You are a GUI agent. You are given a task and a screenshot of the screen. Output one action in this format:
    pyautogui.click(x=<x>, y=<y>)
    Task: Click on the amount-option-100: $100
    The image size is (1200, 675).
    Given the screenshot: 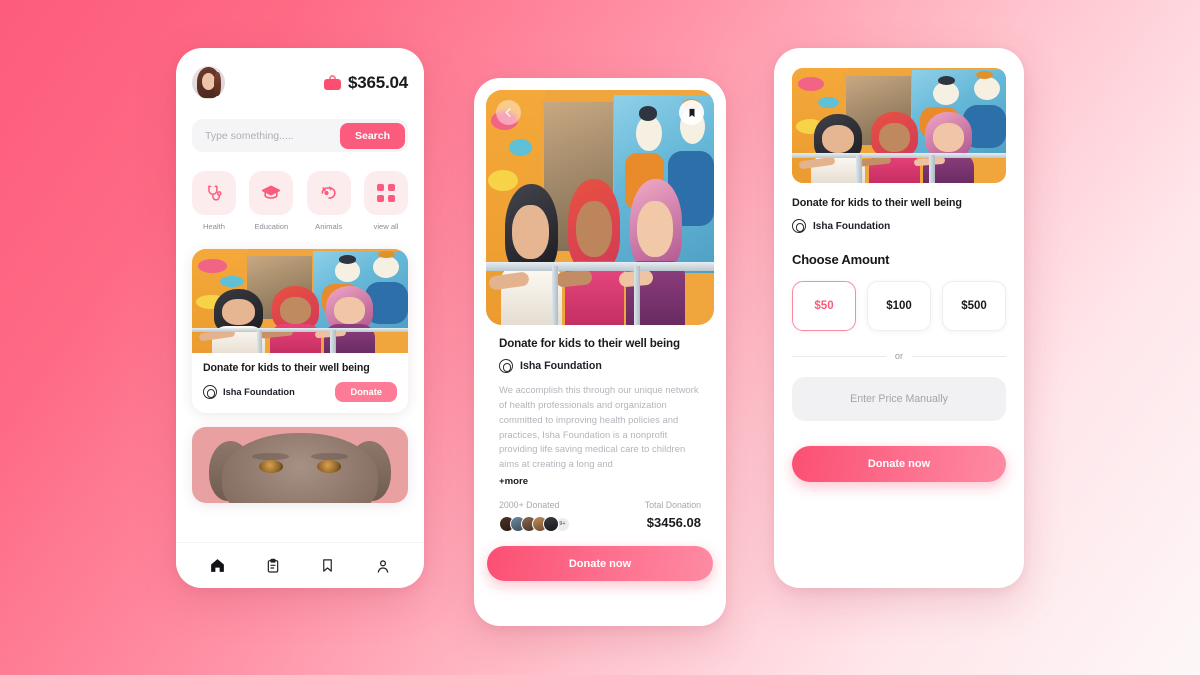 What is the action you would take?
    pyautogui.click(x=899, y=306)
    